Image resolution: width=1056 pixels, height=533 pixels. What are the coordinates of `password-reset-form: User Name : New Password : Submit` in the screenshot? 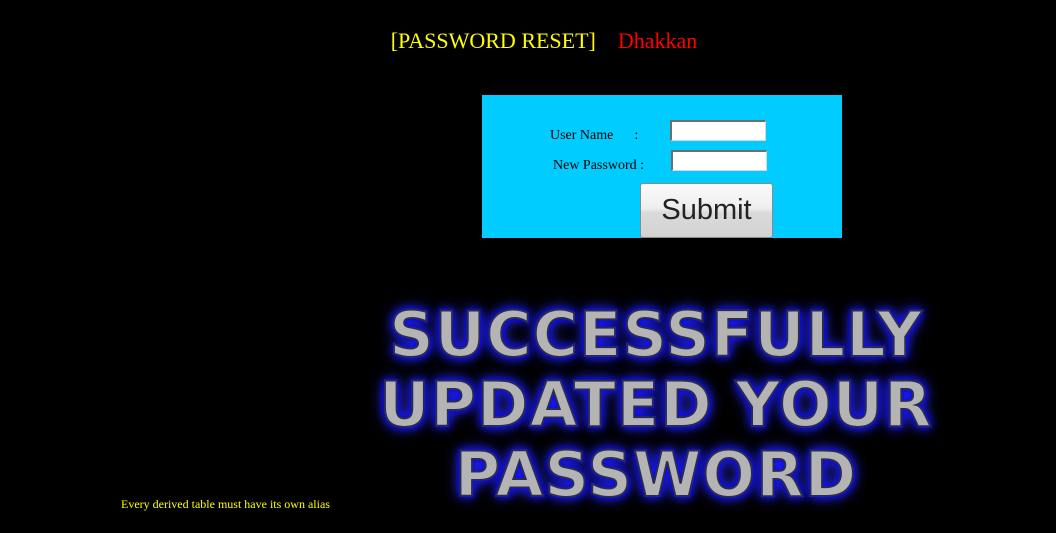 It's located at (662, 166).